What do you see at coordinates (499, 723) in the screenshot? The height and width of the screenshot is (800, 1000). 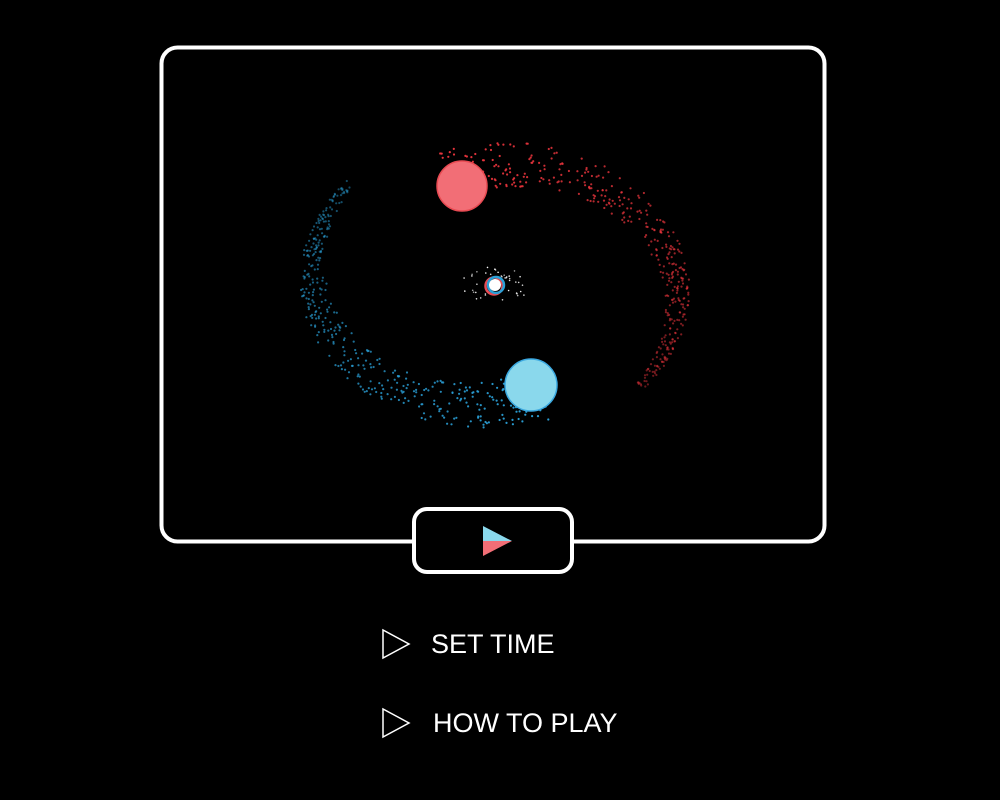 I see `how-to-play-menu-item: HOW TO PLAY` at bounding box center [499, 723].